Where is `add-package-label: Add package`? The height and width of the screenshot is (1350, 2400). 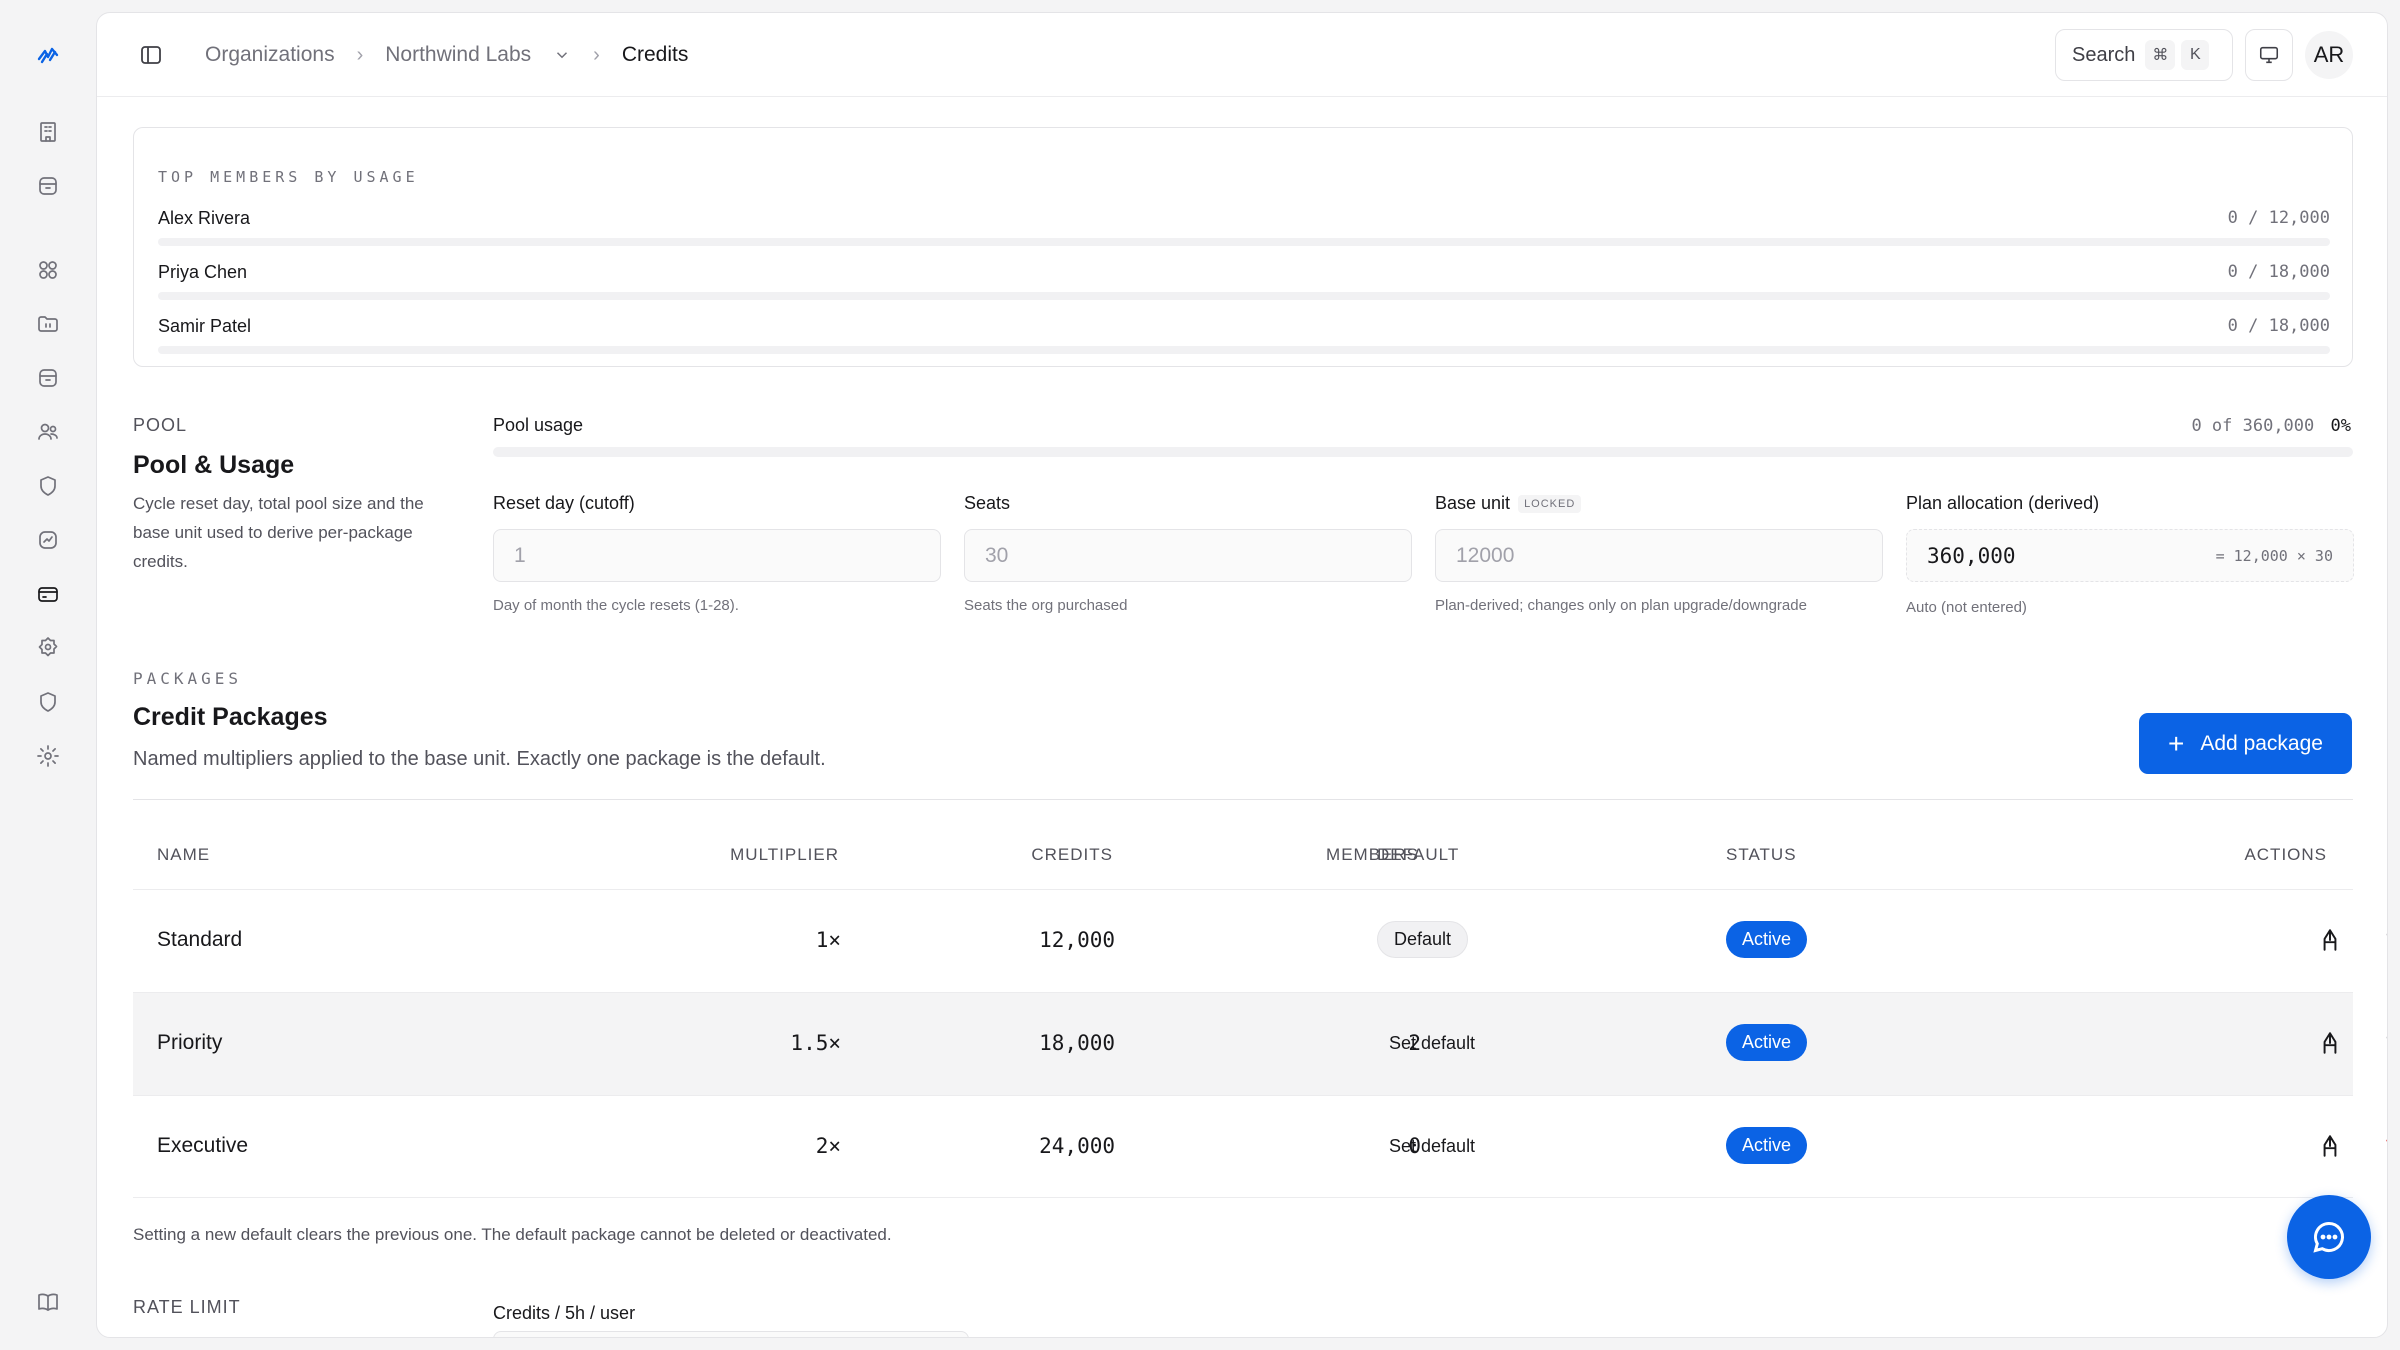 add-package-label: Add package is located at coordinates (2261, 743).